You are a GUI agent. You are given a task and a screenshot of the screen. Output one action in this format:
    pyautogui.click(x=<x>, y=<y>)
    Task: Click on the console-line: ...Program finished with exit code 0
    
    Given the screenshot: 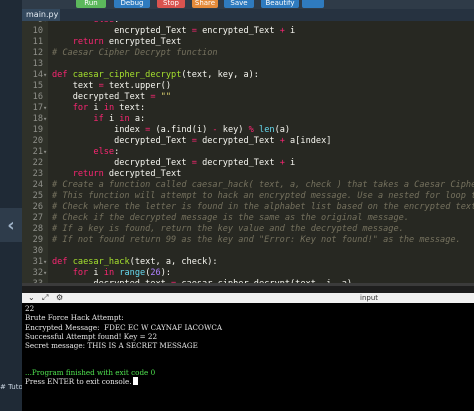 What is the action you would take?
    pyautogui.click(x=90, y=372)
    